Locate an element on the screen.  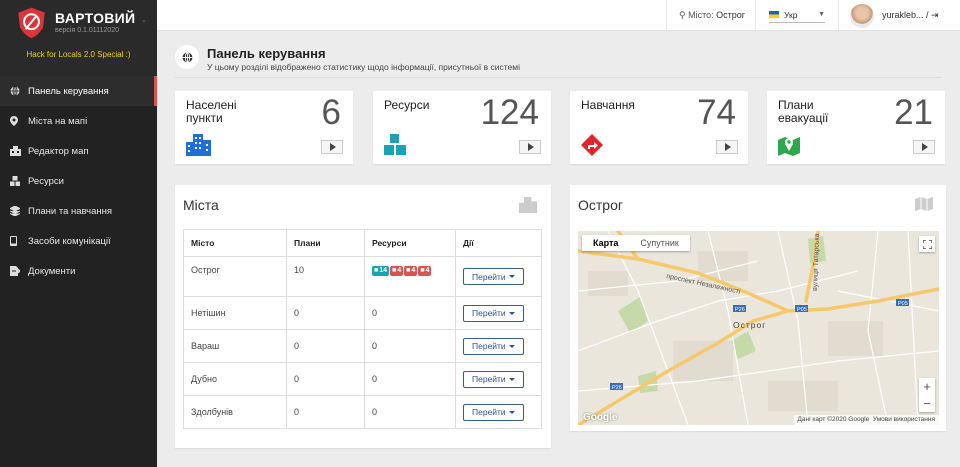
terms-link: Умови використання is located at coordinates (904, 419).